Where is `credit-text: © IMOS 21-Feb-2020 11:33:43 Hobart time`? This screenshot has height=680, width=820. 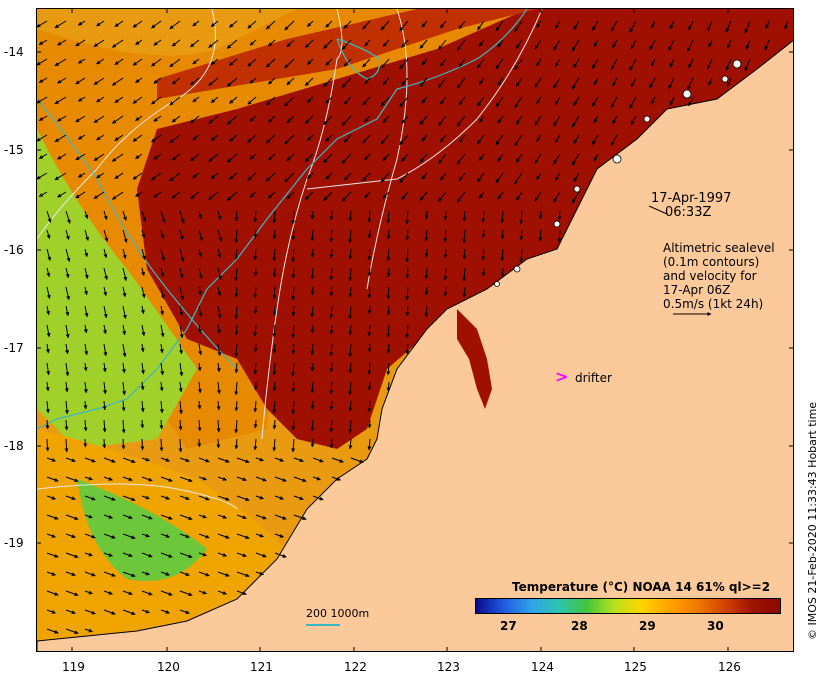
credit-text: © IMOS 21-Feb-2020 11:33:43 Hobart time is located at coordinates (812, 520).